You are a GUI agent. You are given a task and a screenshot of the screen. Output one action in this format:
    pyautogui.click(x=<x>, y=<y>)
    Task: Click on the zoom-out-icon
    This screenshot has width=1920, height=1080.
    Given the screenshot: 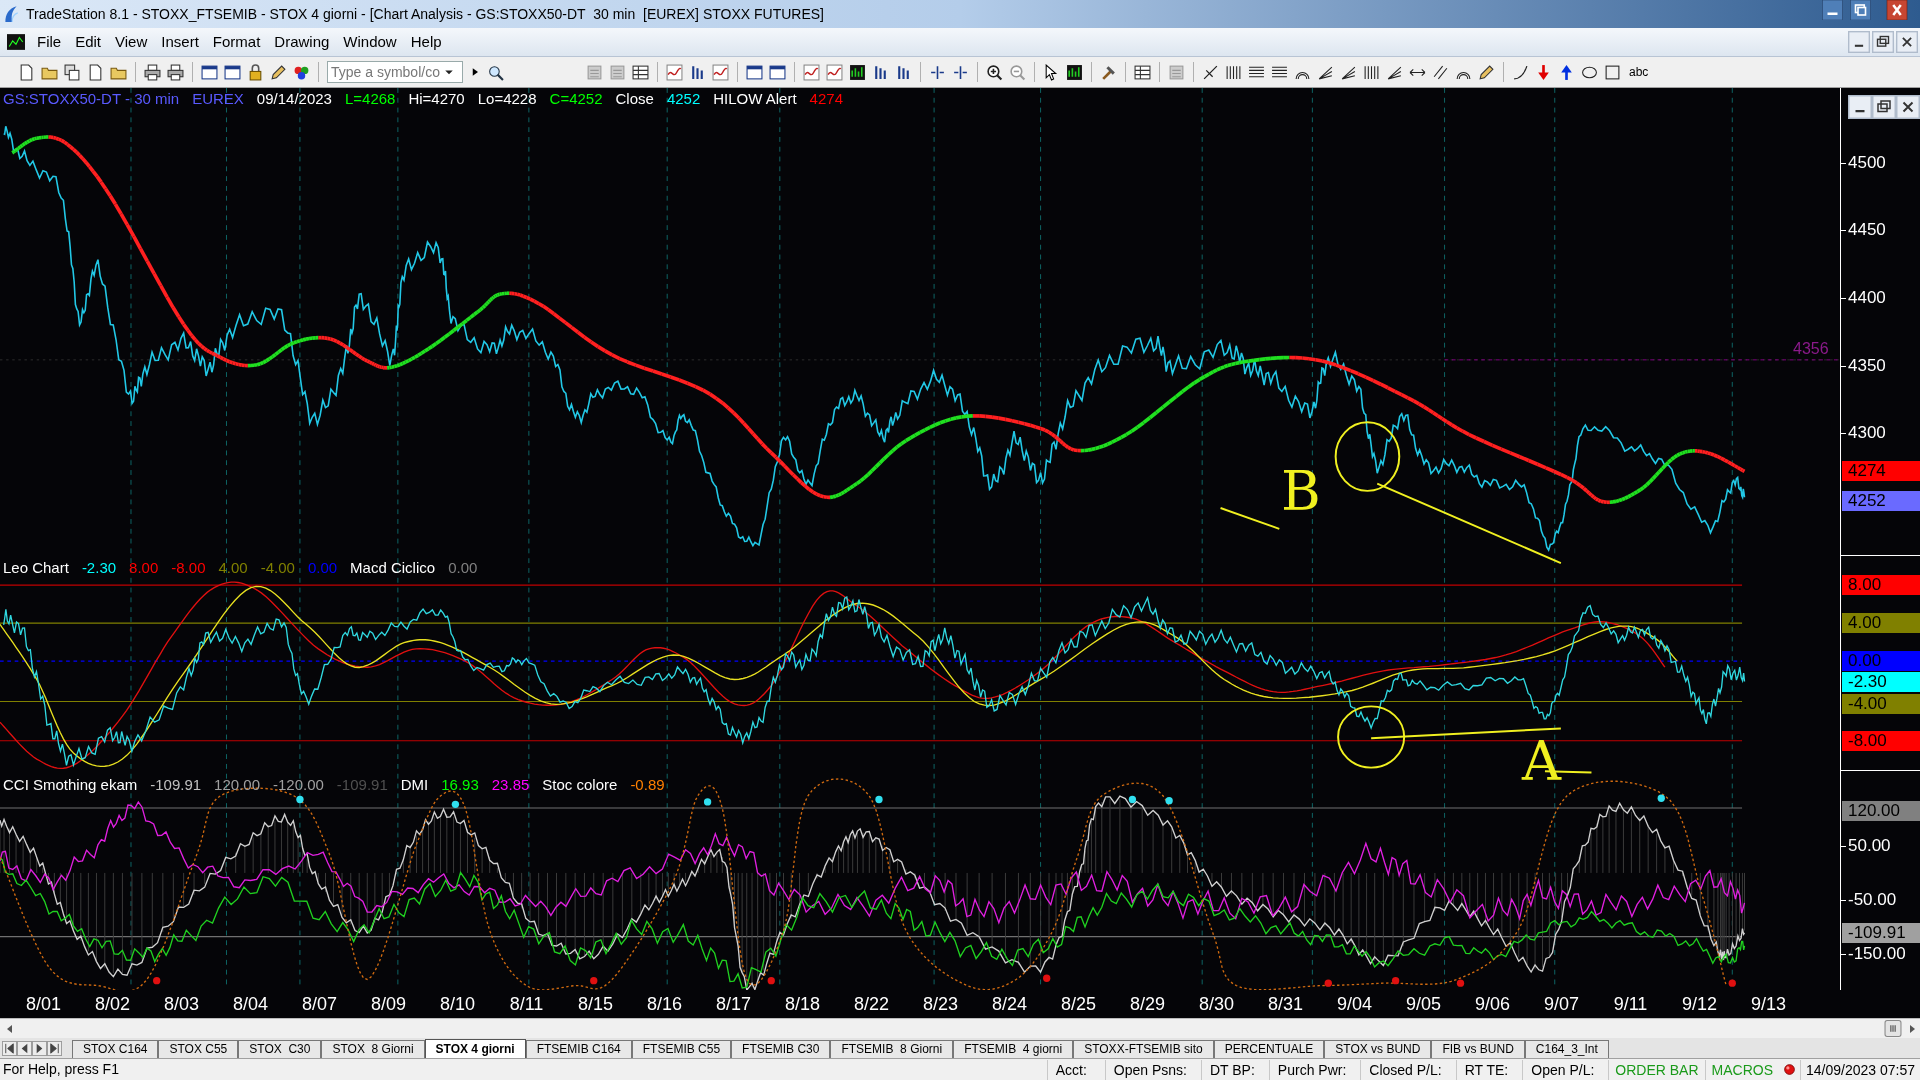 What is the action you would take?
    pyautogui.click(x=1017, y=72)
    